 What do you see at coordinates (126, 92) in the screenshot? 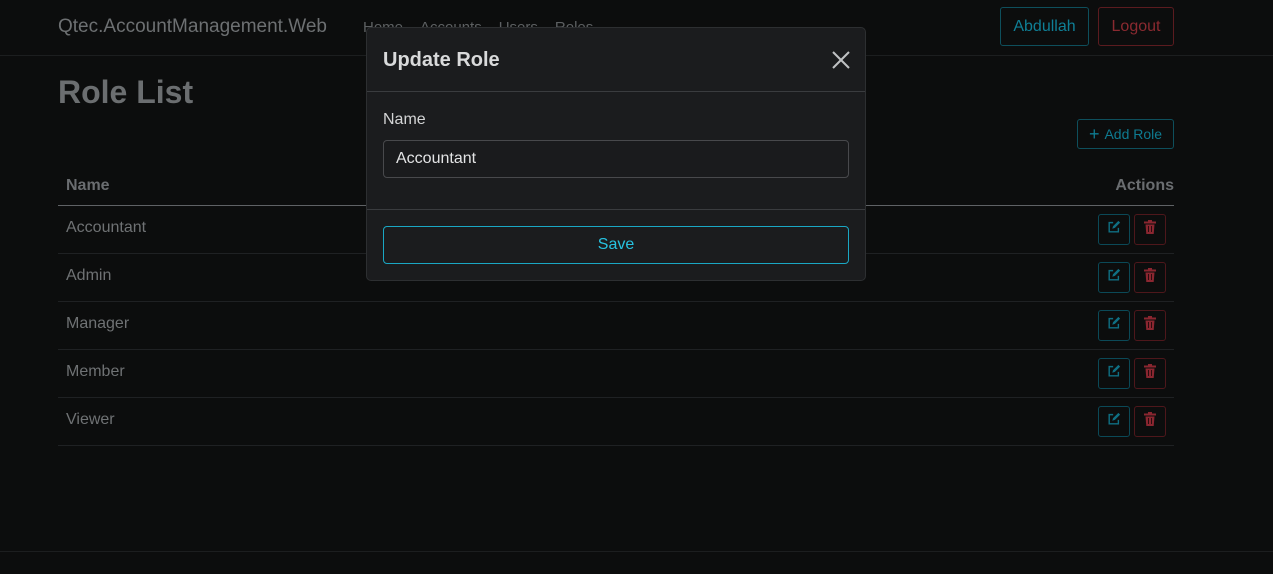
I see `page-title: Role List` at bounding box center [126, 92].